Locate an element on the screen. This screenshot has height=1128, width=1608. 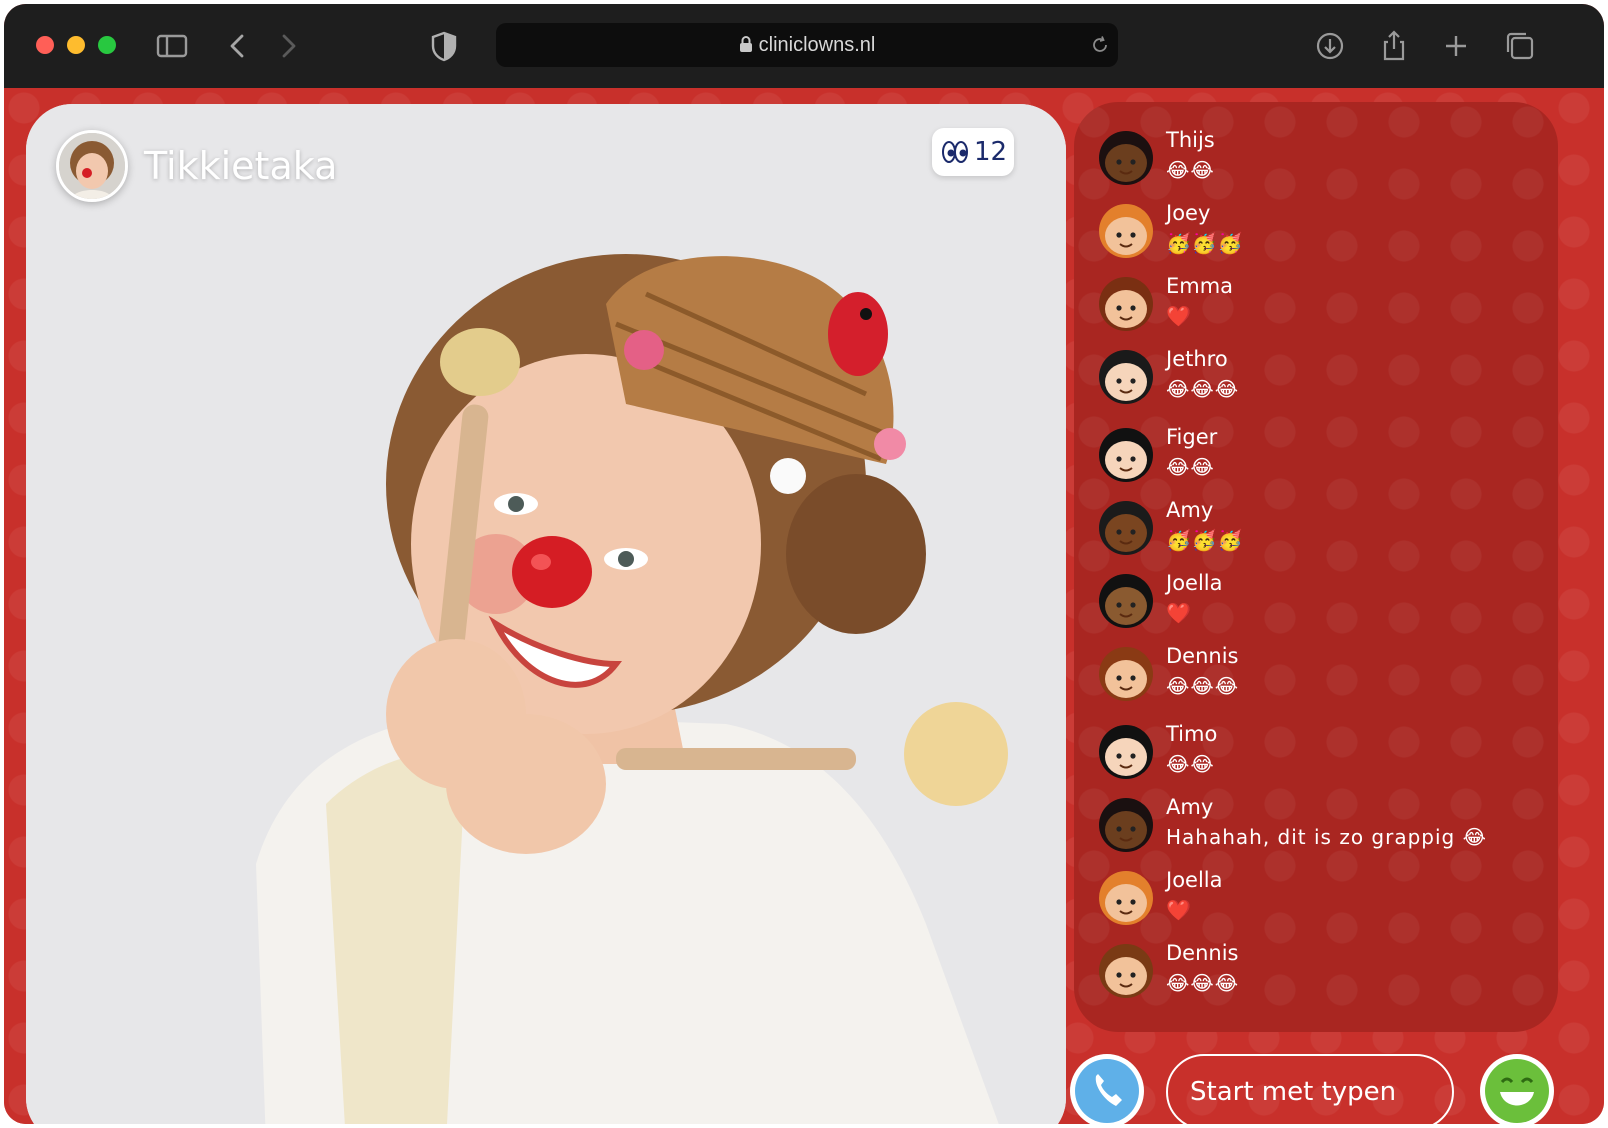
chat-message: Jethro 😂😂😂 is located at coordinates (1318, 382).